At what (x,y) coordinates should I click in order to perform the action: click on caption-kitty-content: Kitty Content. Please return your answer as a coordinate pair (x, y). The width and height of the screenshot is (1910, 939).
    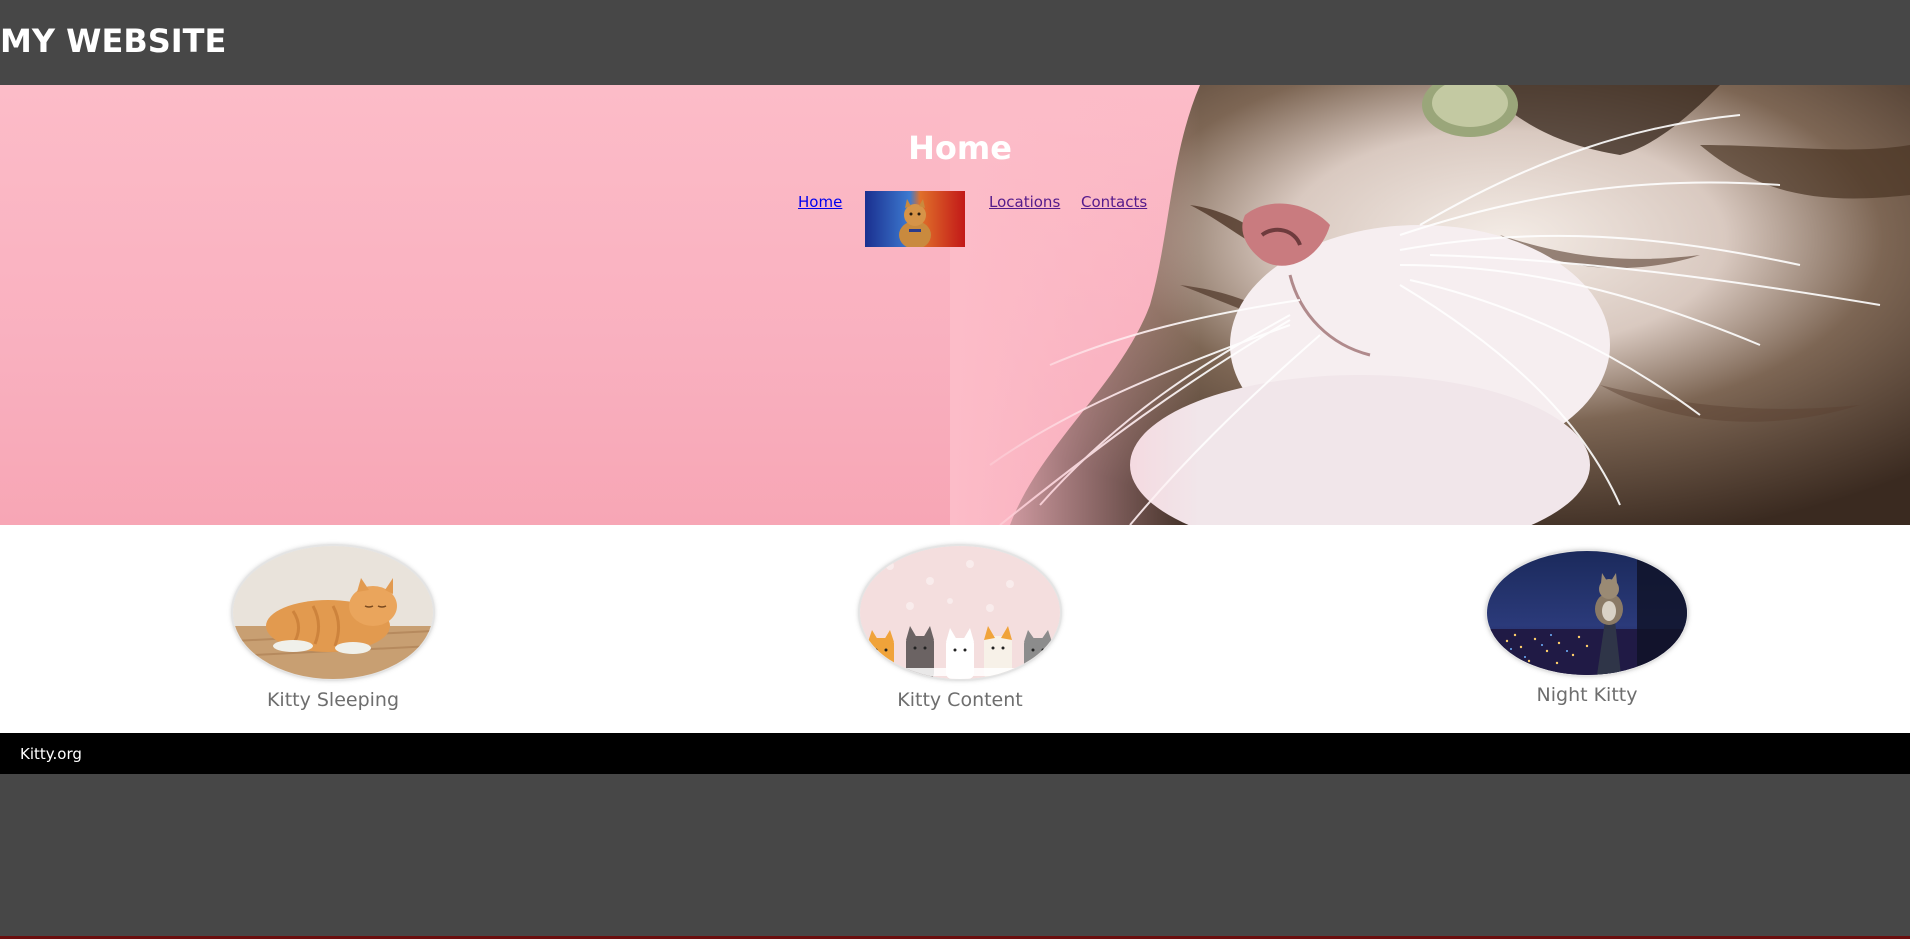
    Looking at the image, I should click on (960, 700).